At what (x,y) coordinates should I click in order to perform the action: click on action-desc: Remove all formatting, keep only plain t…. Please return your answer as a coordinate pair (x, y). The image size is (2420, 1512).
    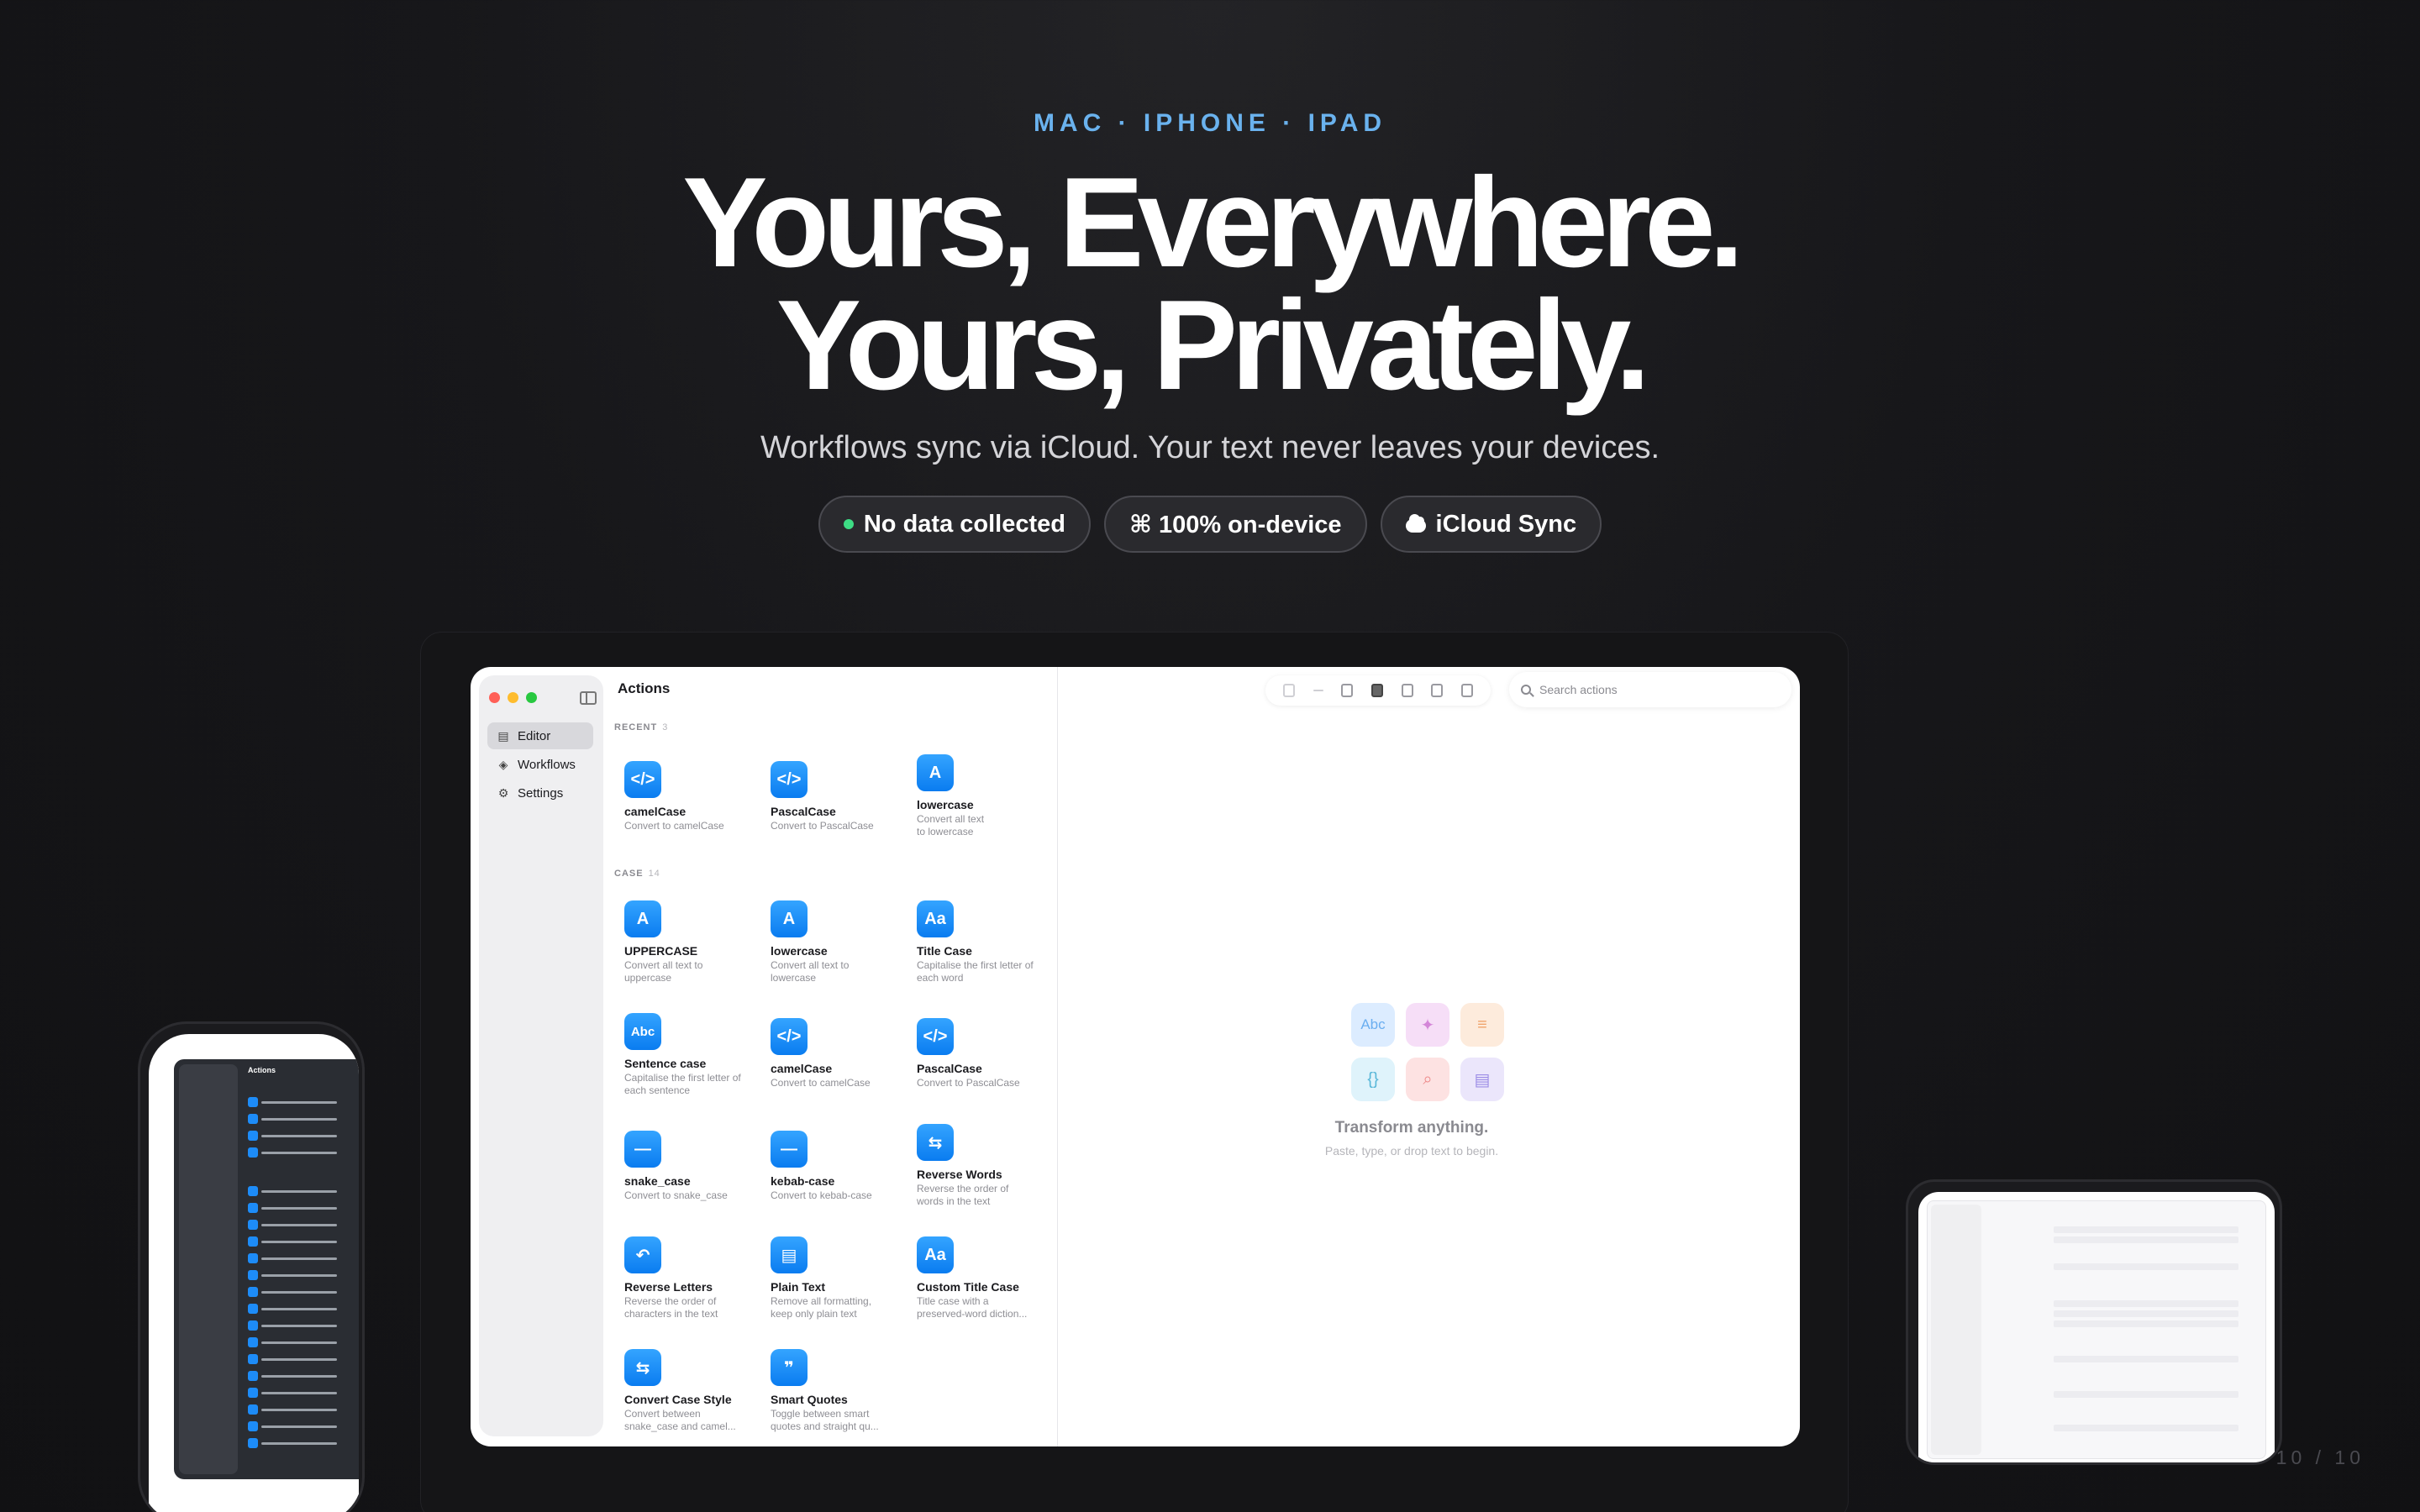
    Looking at the image, I should click on (822, 1307).